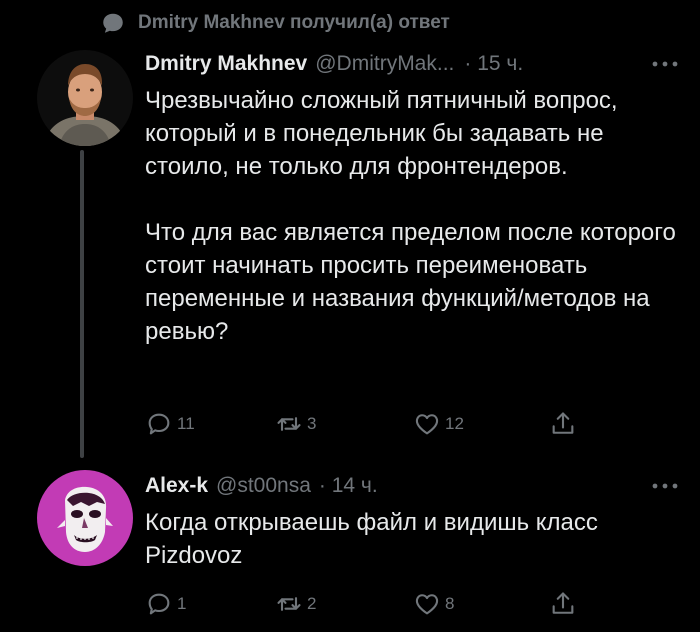 Image resolution: width=700 pixels, height=632 pixels. What do you see at coordinates (412, 486) in the screenshot?
I see `tweet-header: Alex-k @st00nsa · 14 ч.` at bounding box center [412, 486].